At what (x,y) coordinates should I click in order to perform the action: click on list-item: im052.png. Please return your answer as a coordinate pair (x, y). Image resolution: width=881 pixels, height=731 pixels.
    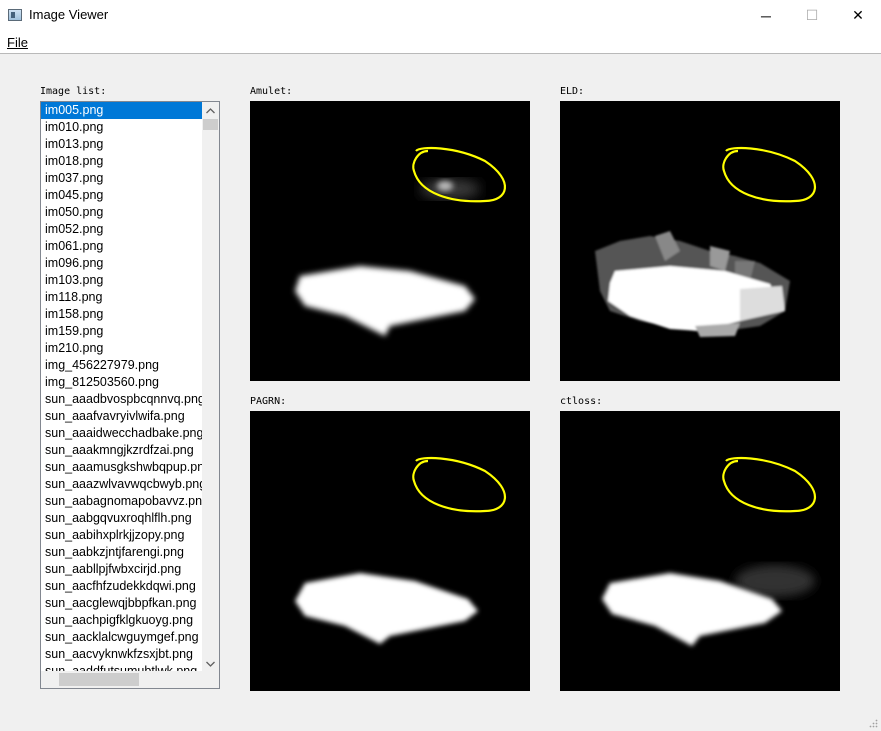
    Looking at the image, I should click on (121, 229).